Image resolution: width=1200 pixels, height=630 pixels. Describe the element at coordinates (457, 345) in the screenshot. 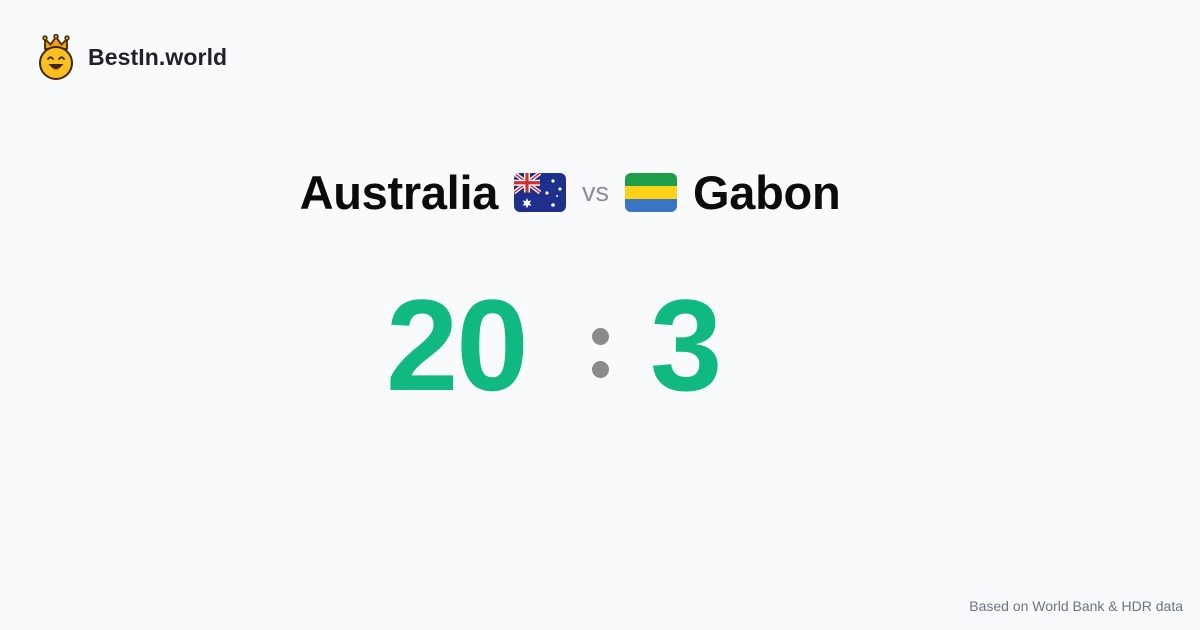

I see `left-score: 20` at that location.